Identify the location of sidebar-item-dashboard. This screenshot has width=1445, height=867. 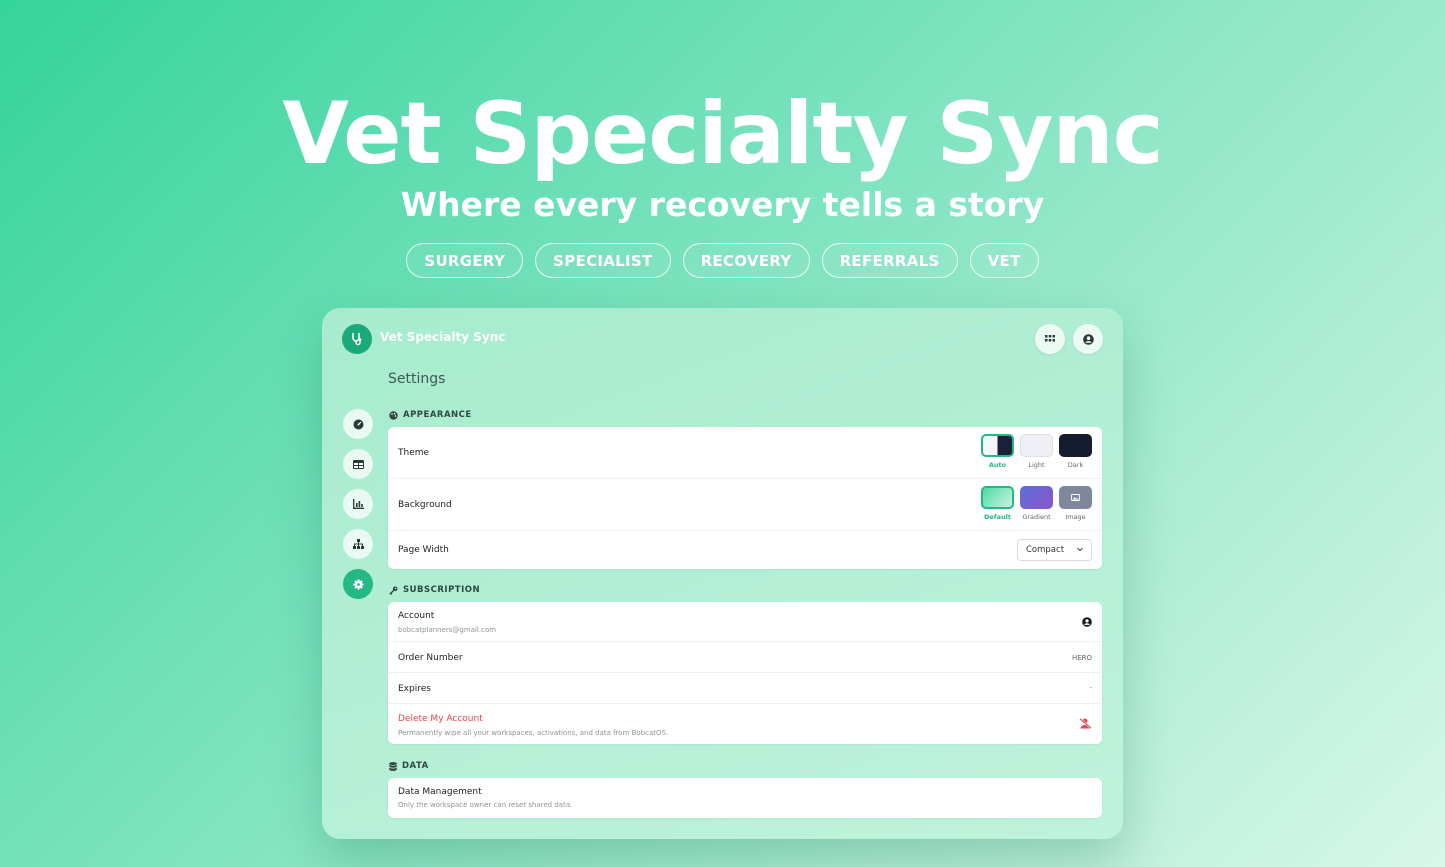
(358, 424).